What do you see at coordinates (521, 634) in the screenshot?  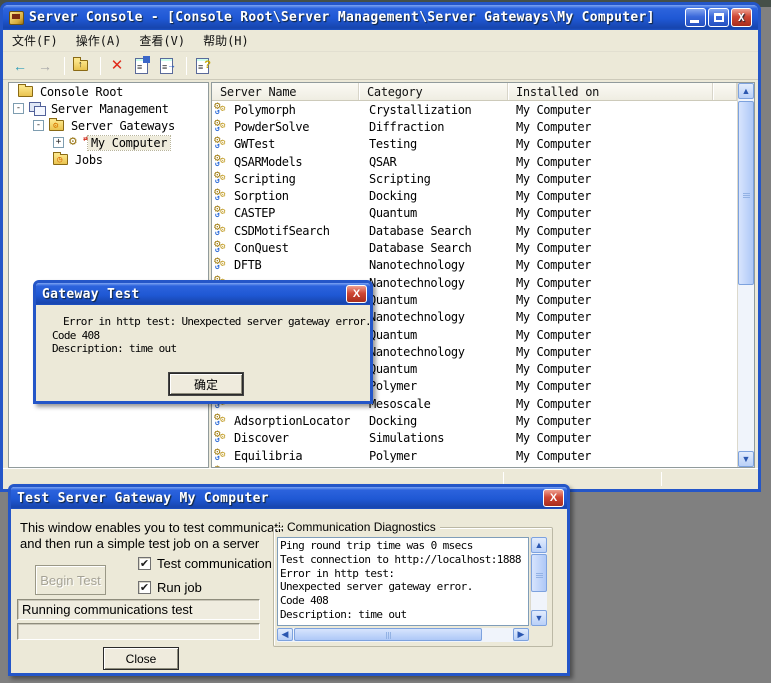 I see `scroll-right-icon: ▶` at bounding box center [521, 634].